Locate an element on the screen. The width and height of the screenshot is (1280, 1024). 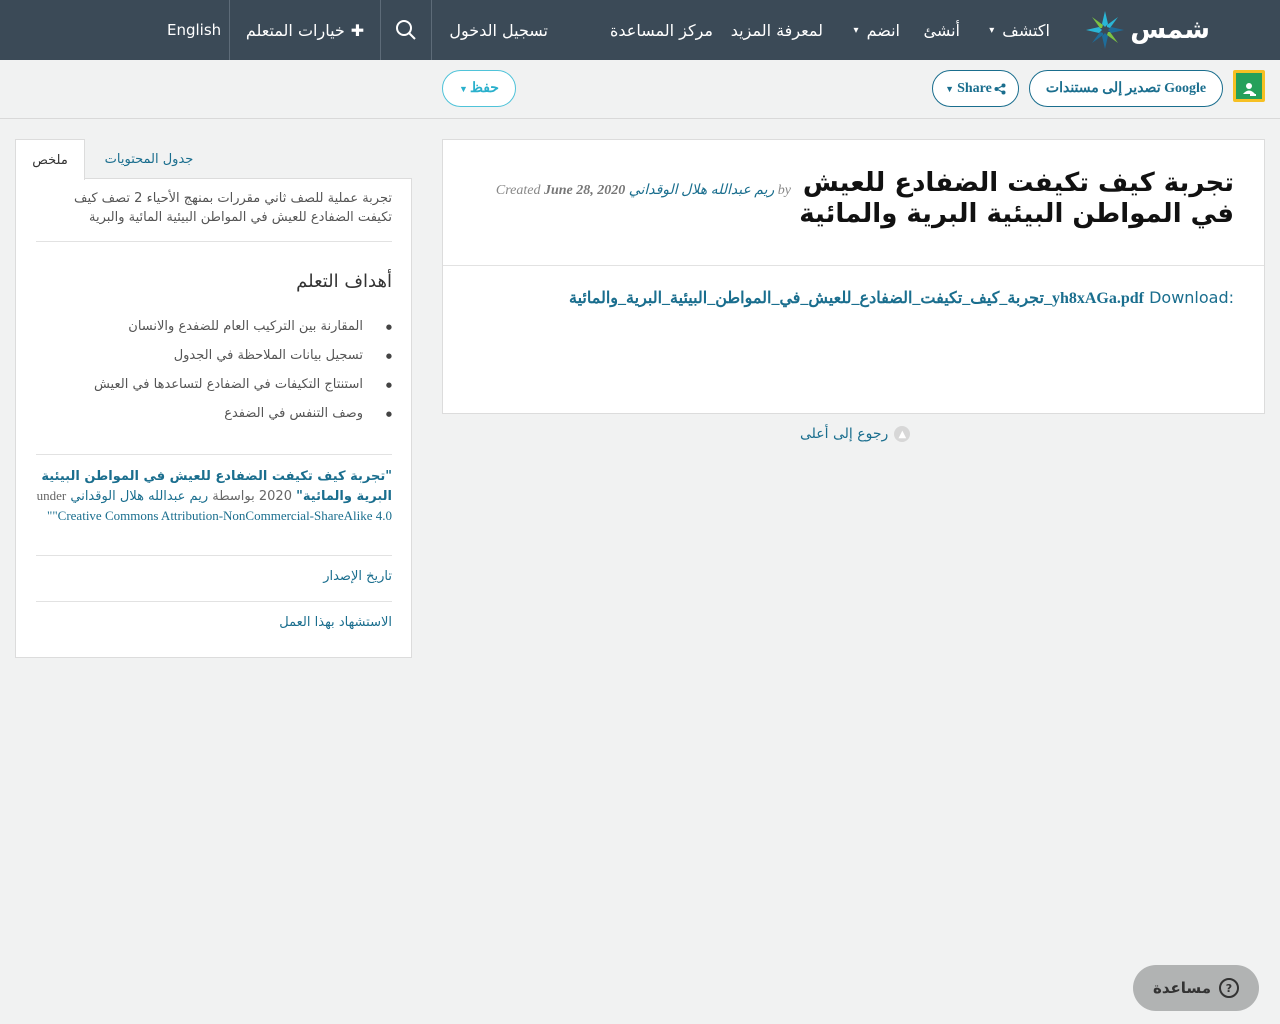
google-classroom-button is located at coordinates (1249, 86).